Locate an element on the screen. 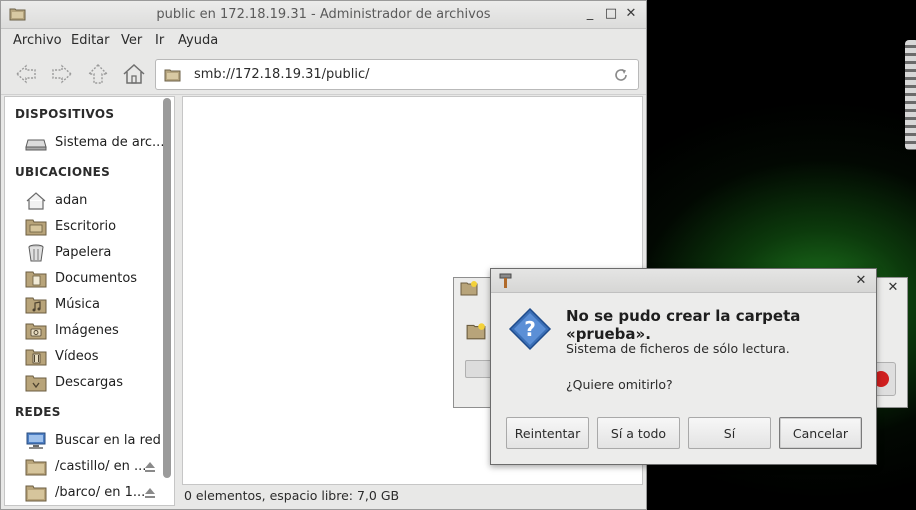  sidebar-item-trash: Papelera is located at coordinates (90, 253).